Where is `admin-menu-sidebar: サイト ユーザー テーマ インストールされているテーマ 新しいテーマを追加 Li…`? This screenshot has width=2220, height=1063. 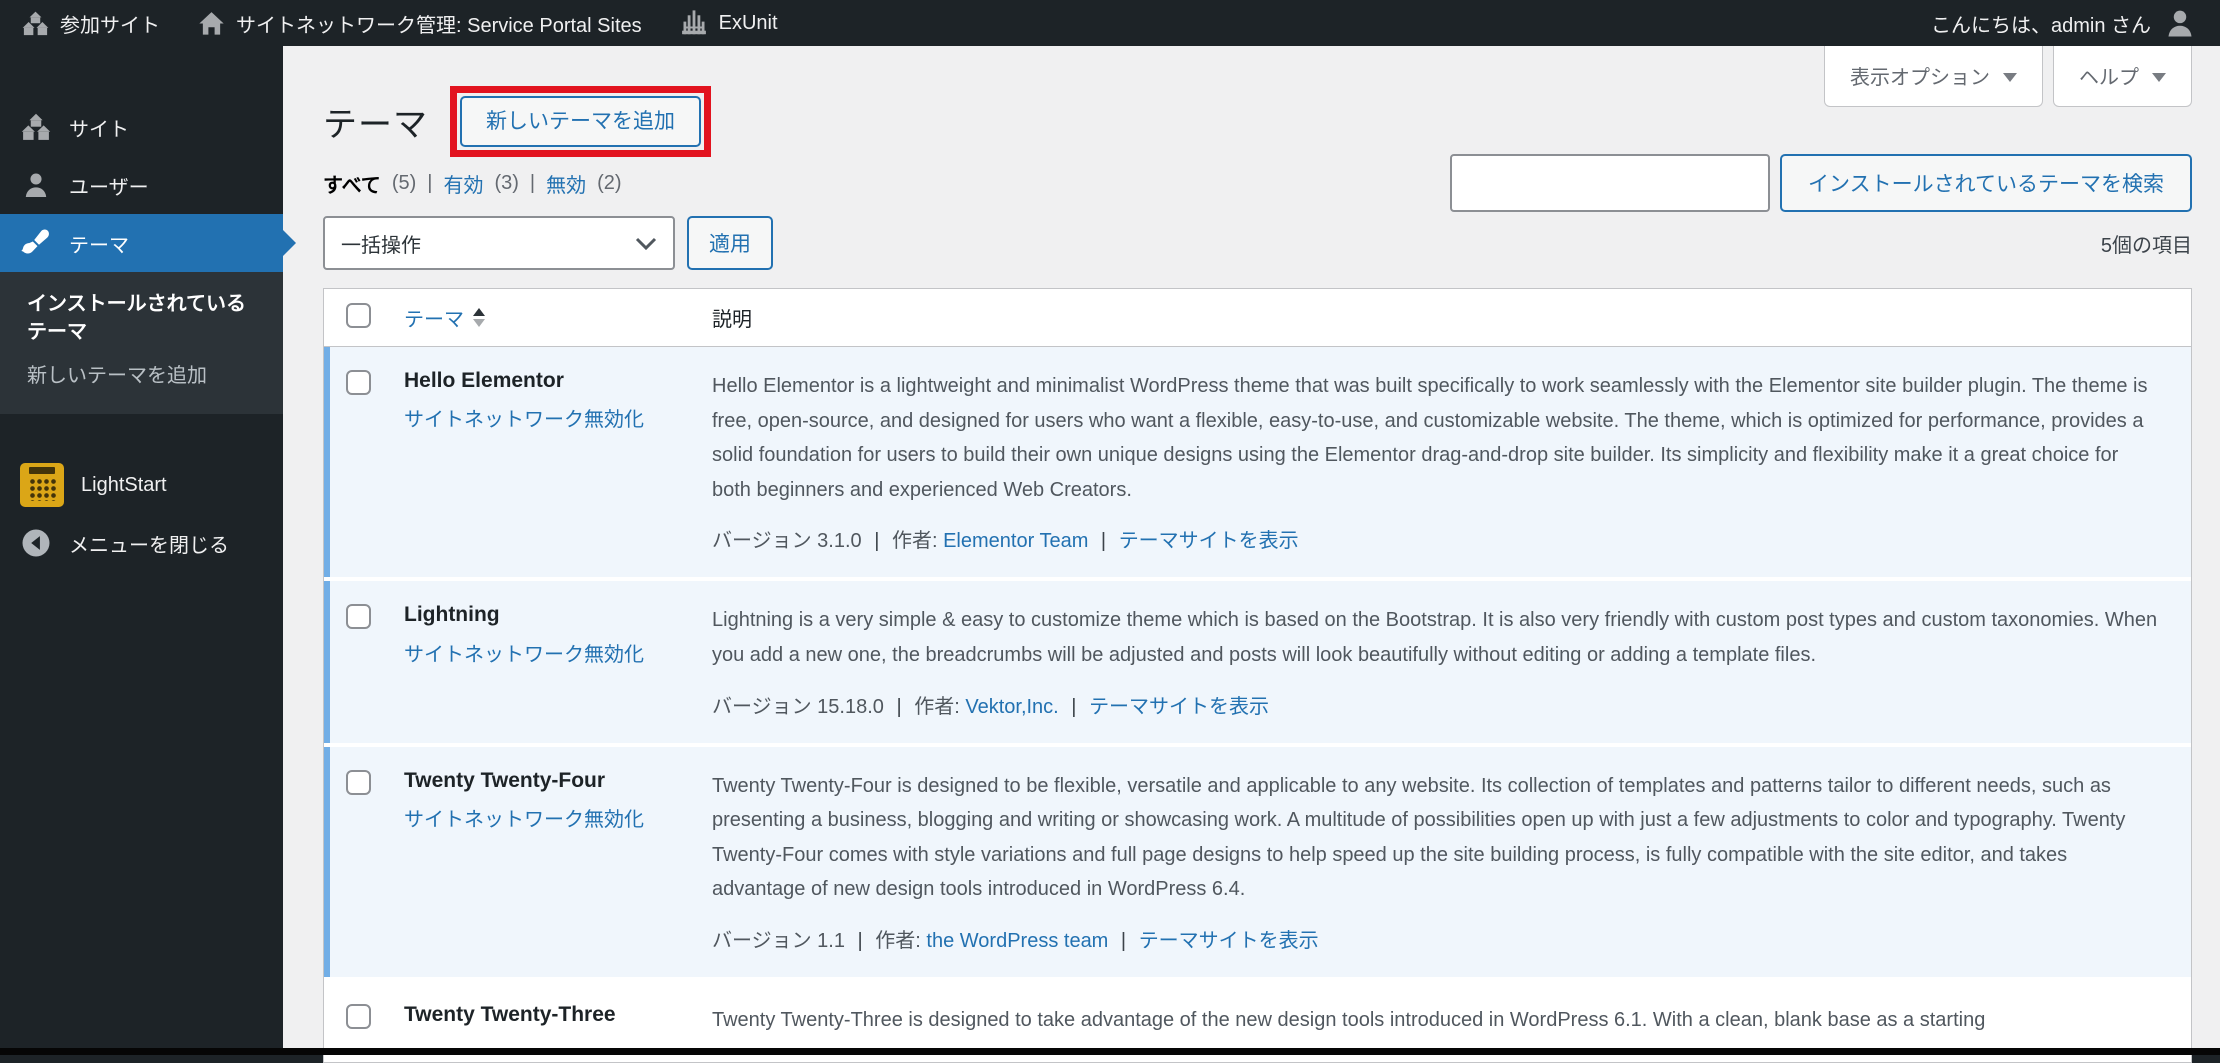
admin-menu-sidebar: サイト ユーザー テーマ インストールされているテーマ 新しいテーマを追加 Li… is located at coordinates (141, 550).